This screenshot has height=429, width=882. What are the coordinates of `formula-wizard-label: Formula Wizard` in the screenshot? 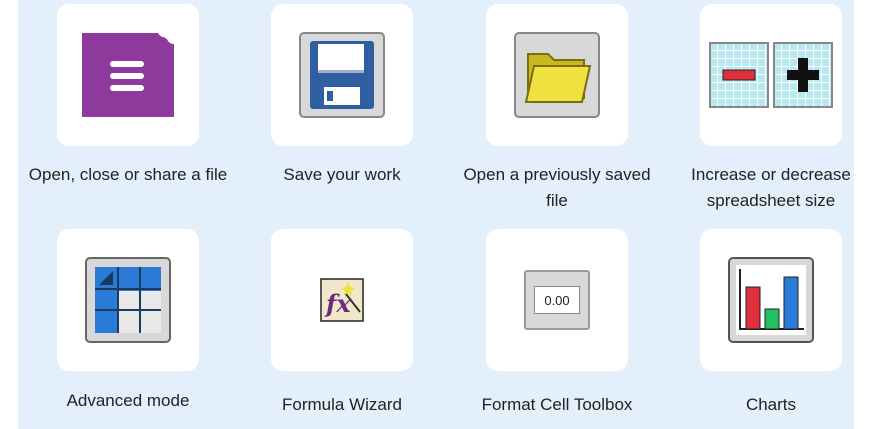 It's located at (342, 404).